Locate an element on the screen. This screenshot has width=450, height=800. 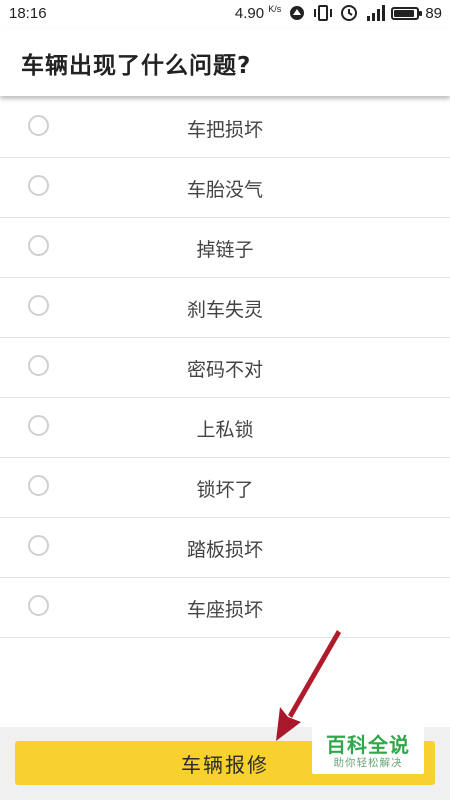
option-label: 刹车失灵 is located at coordinates (224, 310).